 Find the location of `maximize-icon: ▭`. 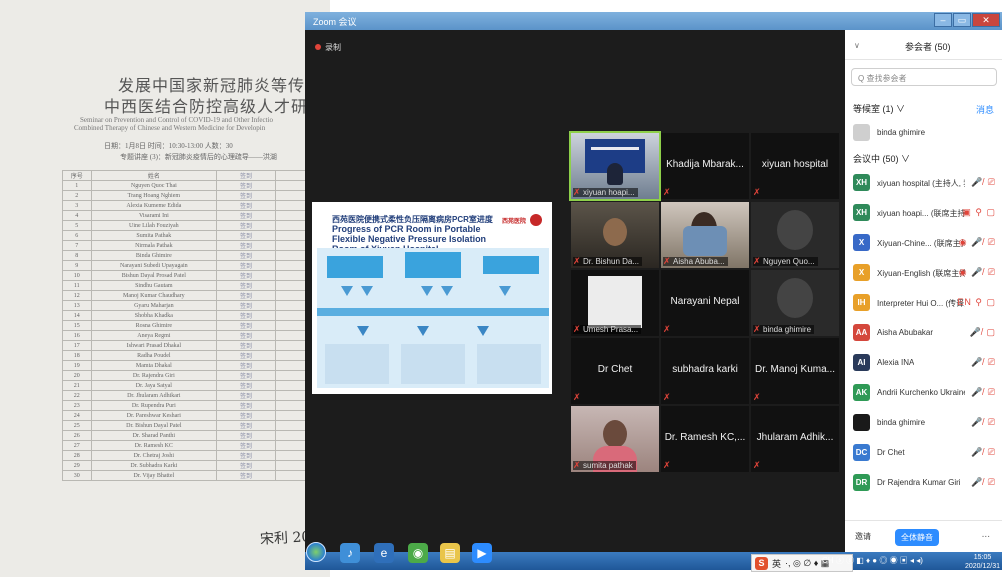

maximize-icon: ▭ is located at coordinates (962, 20).